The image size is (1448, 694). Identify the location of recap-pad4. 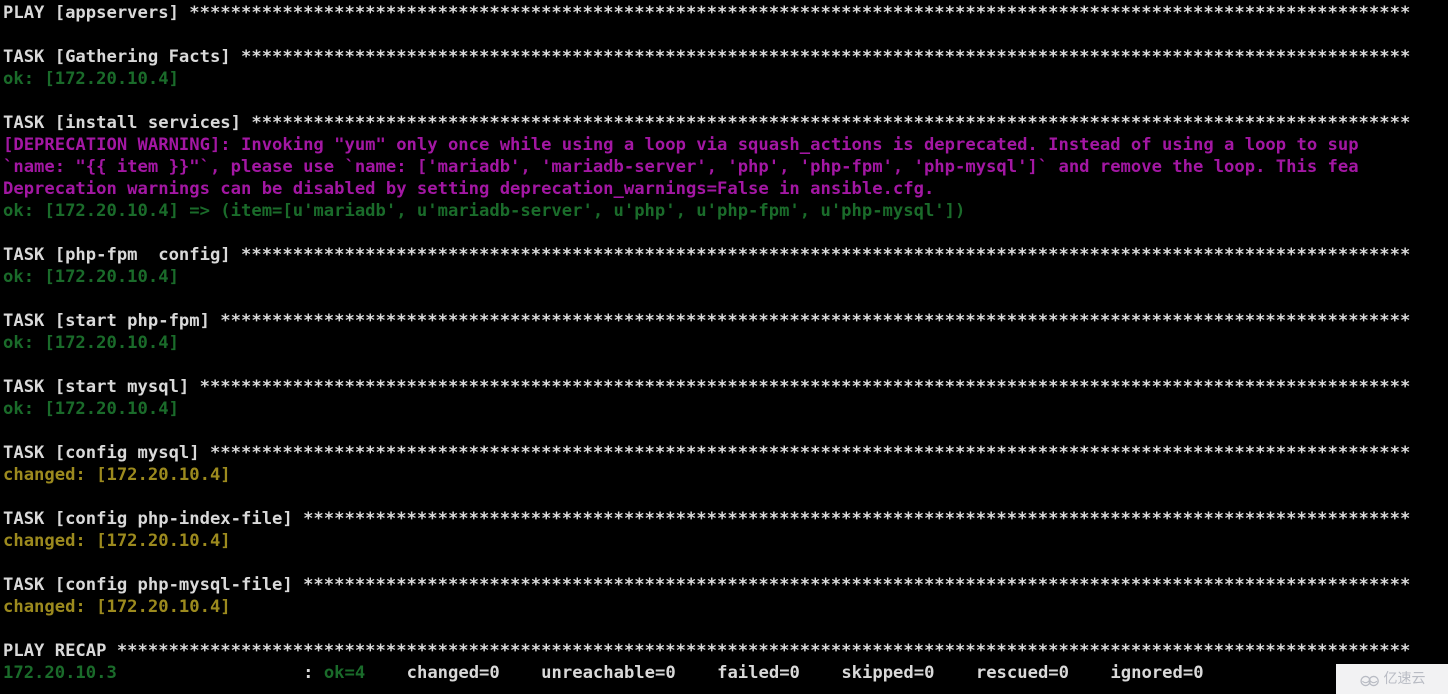
(520, 673).